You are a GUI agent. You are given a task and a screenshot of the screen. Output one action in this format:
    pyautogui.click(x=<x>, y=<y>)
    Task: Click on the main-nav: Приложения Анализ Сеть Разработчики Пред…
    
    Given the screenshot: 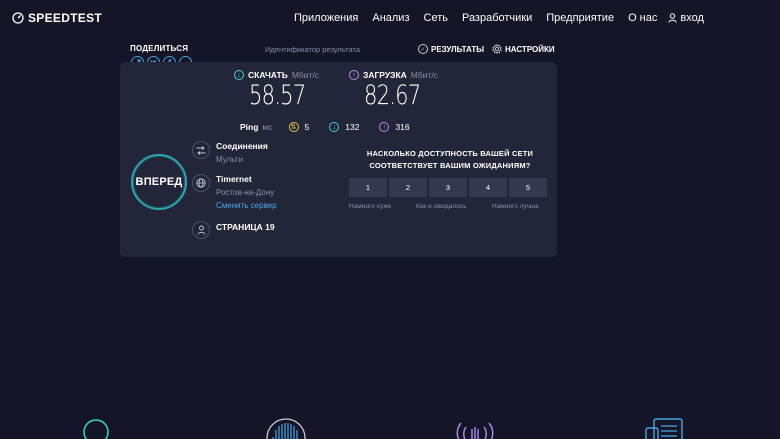 What is the action you would take?
    pyautogui.click(x=499, y=18)
    